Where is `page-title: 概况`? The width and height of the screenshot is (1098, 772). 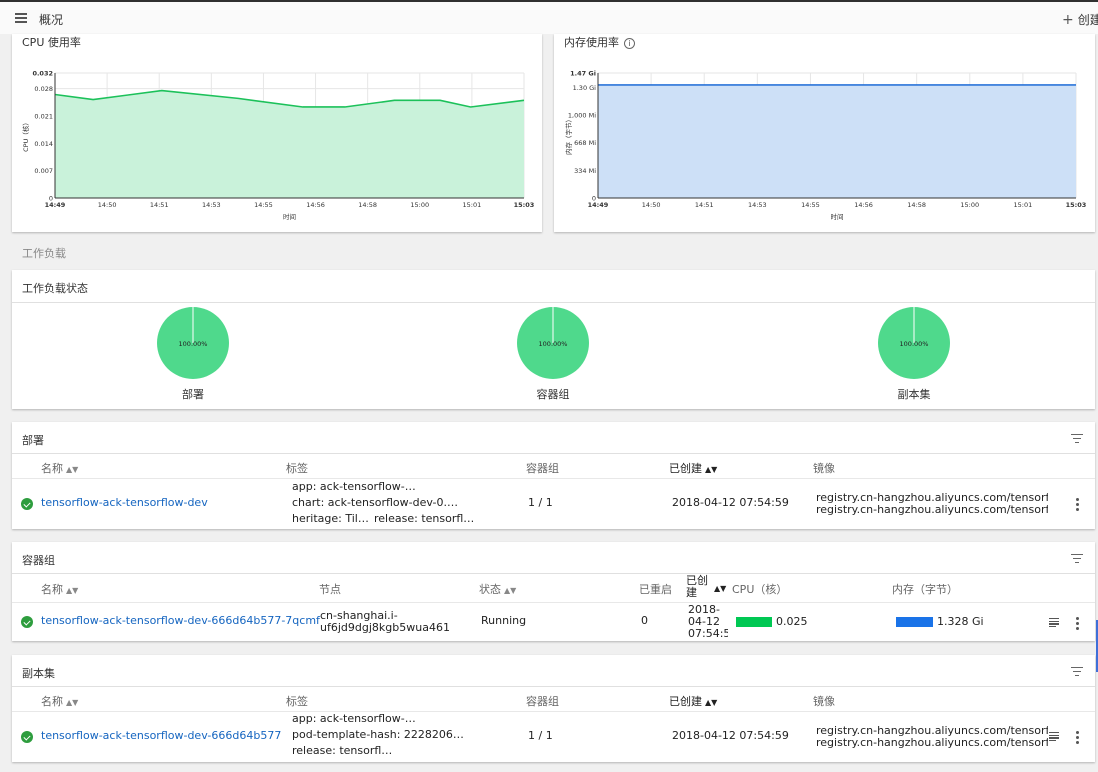 page-title: 概况 is located at coordinates (51, 20).